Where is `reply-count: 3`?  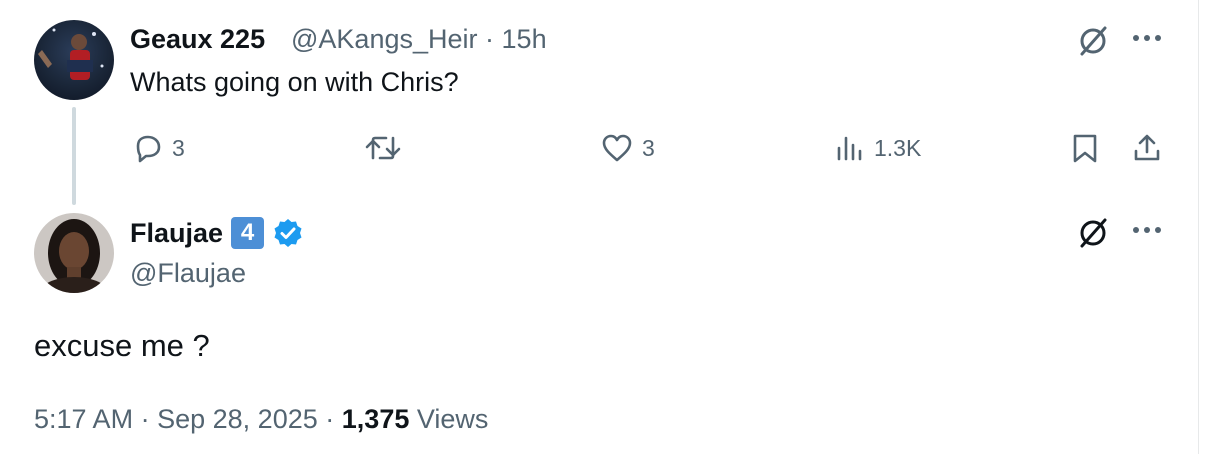 reply-count: 3 is located at coordinates (178, 147).